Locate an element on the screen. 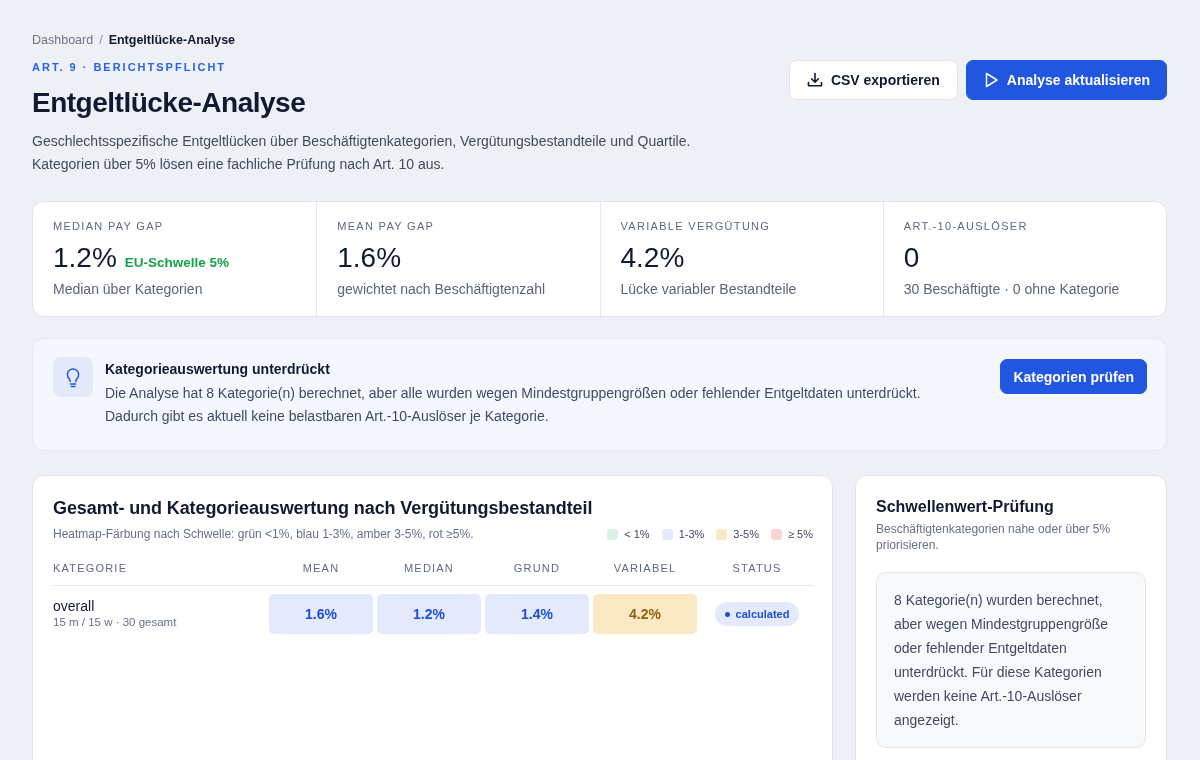 The image size is (1200, 760). refresh-button: Analyse aktualisieren is located at coordinates (1066, 80).